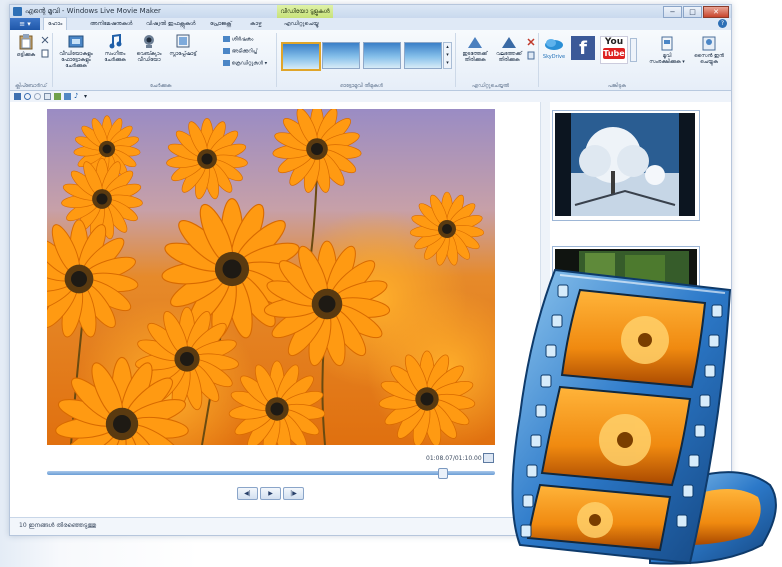 This screenshot has height=567, width=782. Describe the element at coordinates (454, 458) in the screenshot. I see `playback-timecode: 01:08.07/01:10.00` at that location.